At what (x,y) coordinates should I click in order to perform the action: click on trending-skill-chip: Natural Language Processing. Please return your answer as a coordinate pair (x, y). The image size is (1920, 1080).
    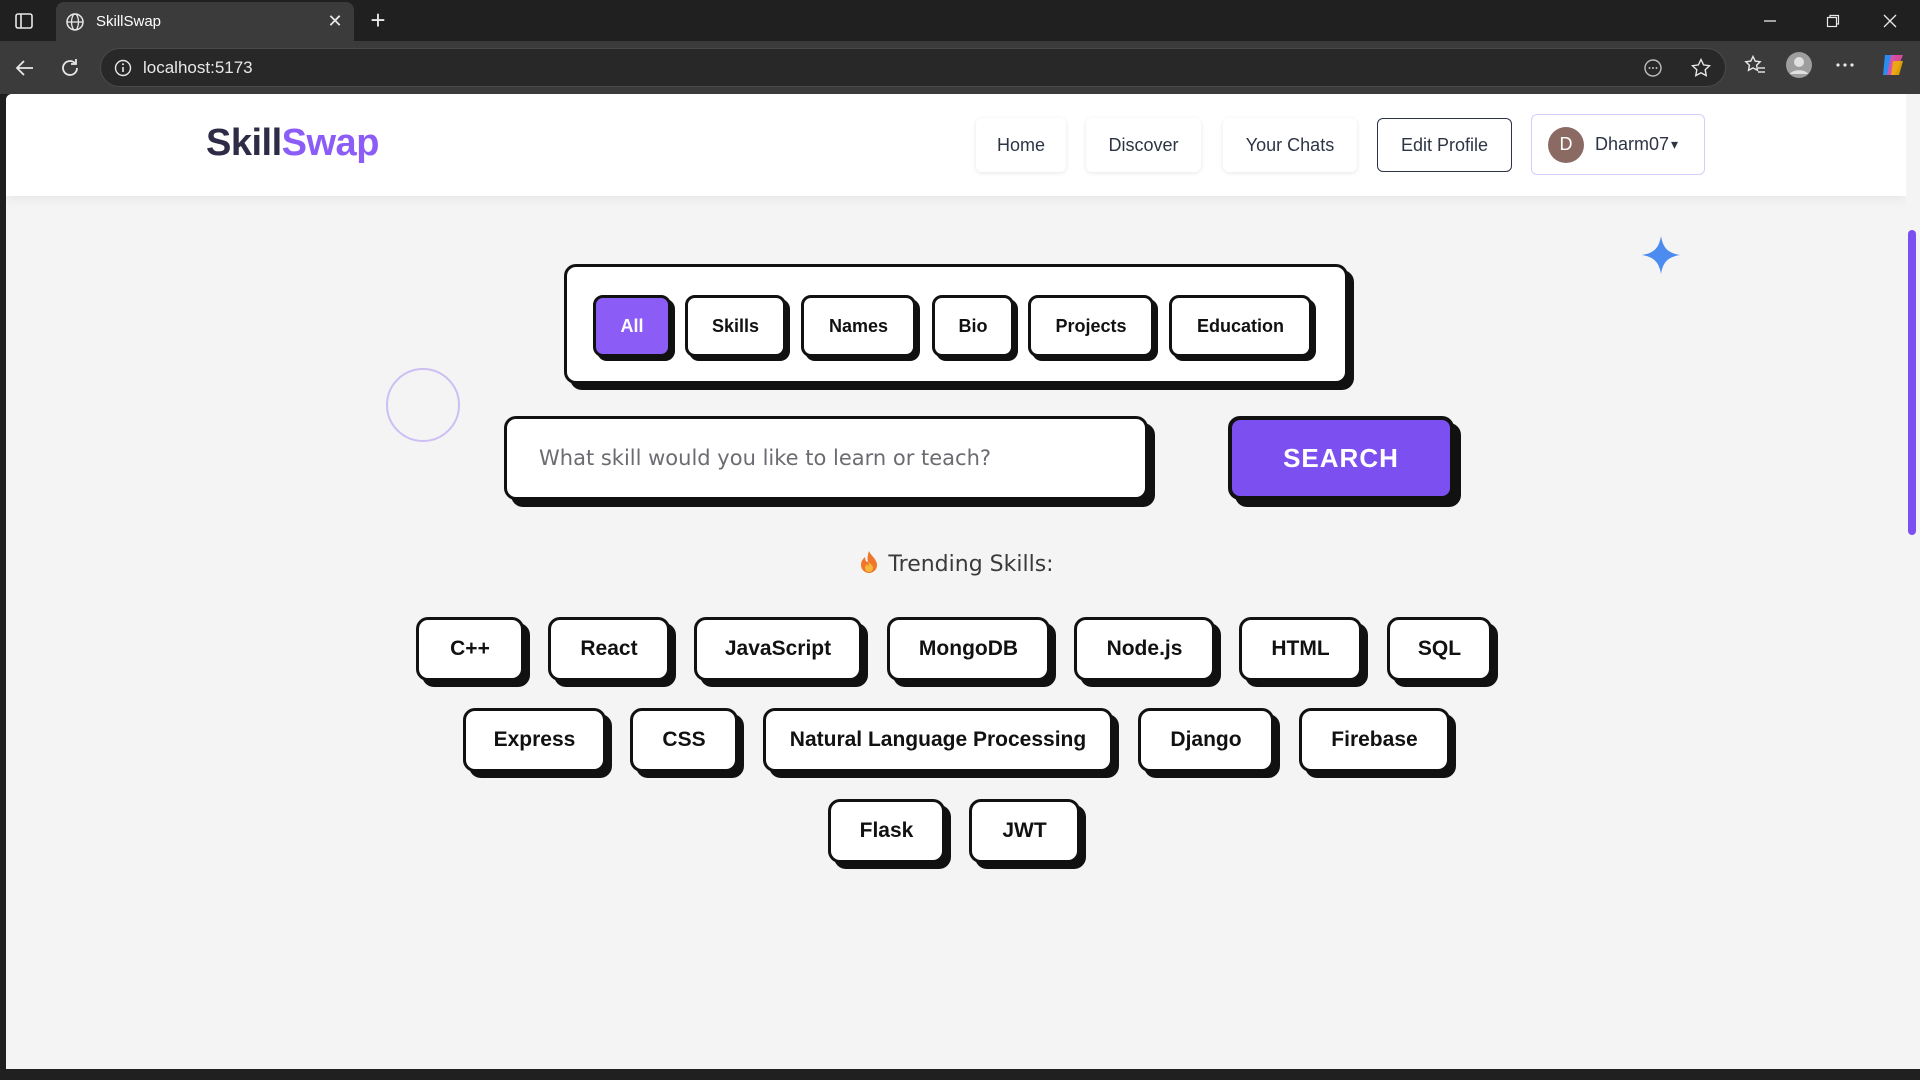
    Looking at the image, I should click on (938, 740).